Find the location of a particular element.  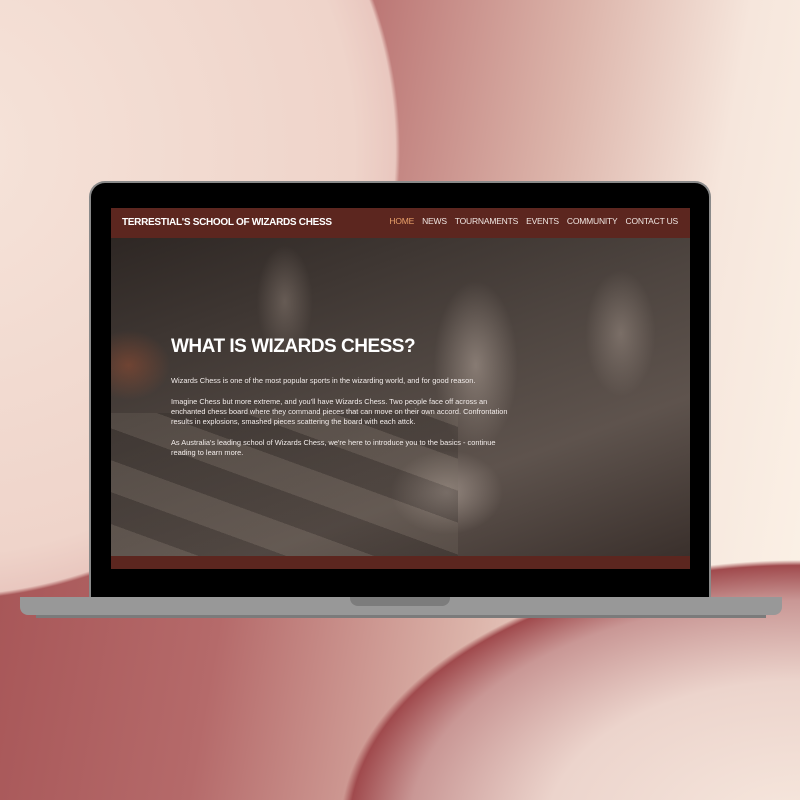

nav-home: HOME is located at coordinates (401, 221).